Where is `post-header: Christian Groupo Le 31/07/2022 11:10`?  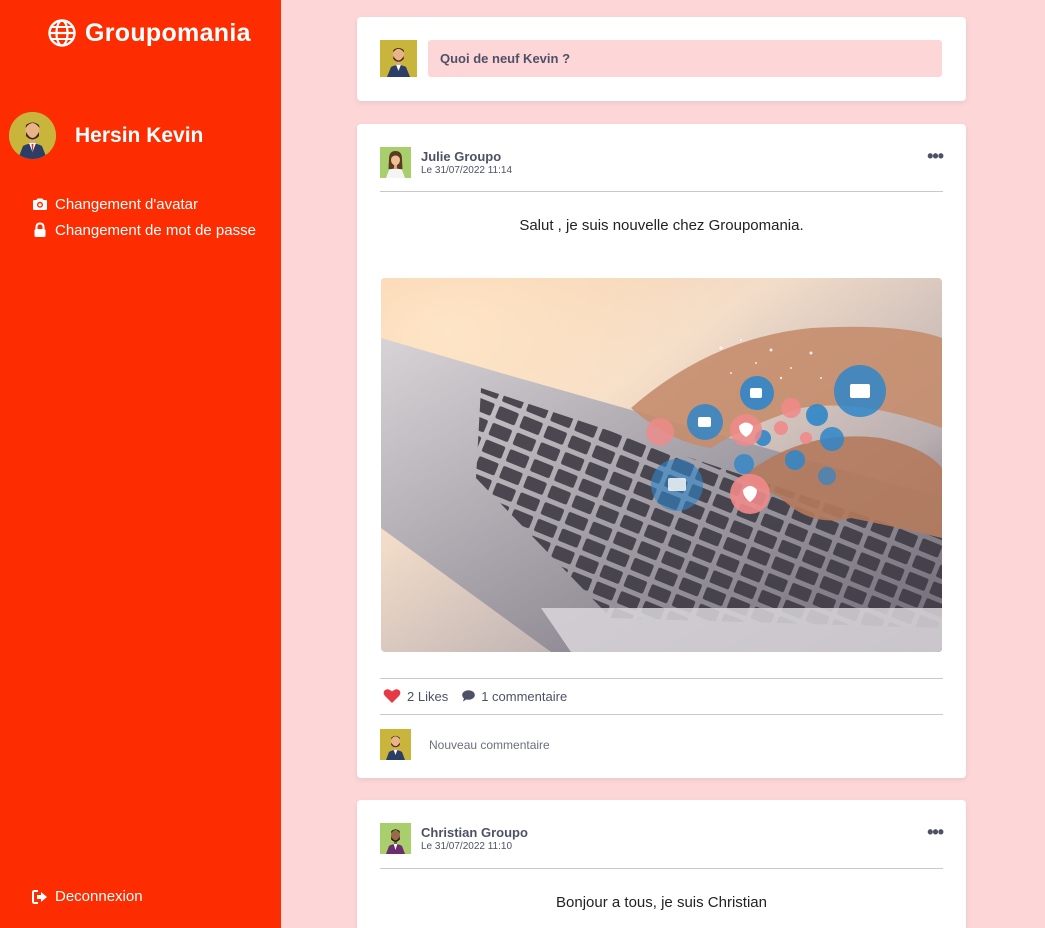 post-header: Christian Groupo Le 31/07/2022 11:10 is located at coordinates (454, 838).